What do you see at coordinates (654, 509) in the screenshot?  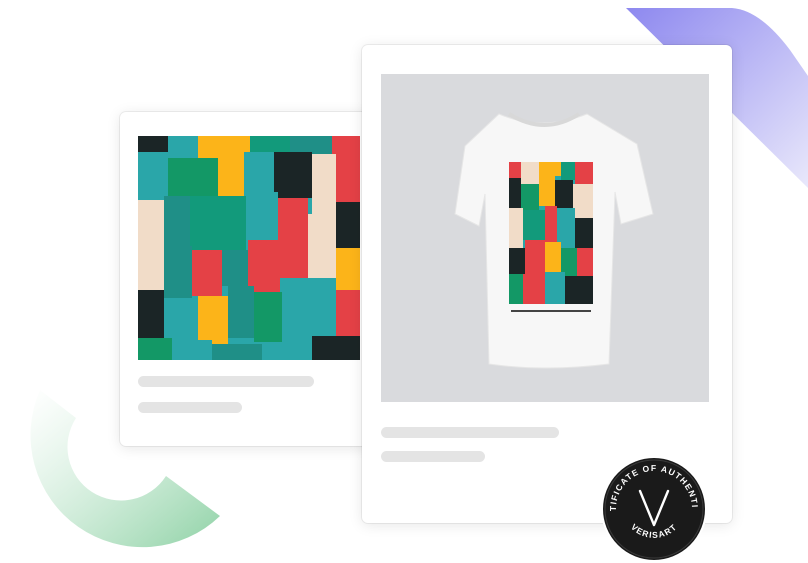 I see `certificate-badge: CERTIFICATE OF AUTHENTICITY VERISART` at bounding box center [654, 509].